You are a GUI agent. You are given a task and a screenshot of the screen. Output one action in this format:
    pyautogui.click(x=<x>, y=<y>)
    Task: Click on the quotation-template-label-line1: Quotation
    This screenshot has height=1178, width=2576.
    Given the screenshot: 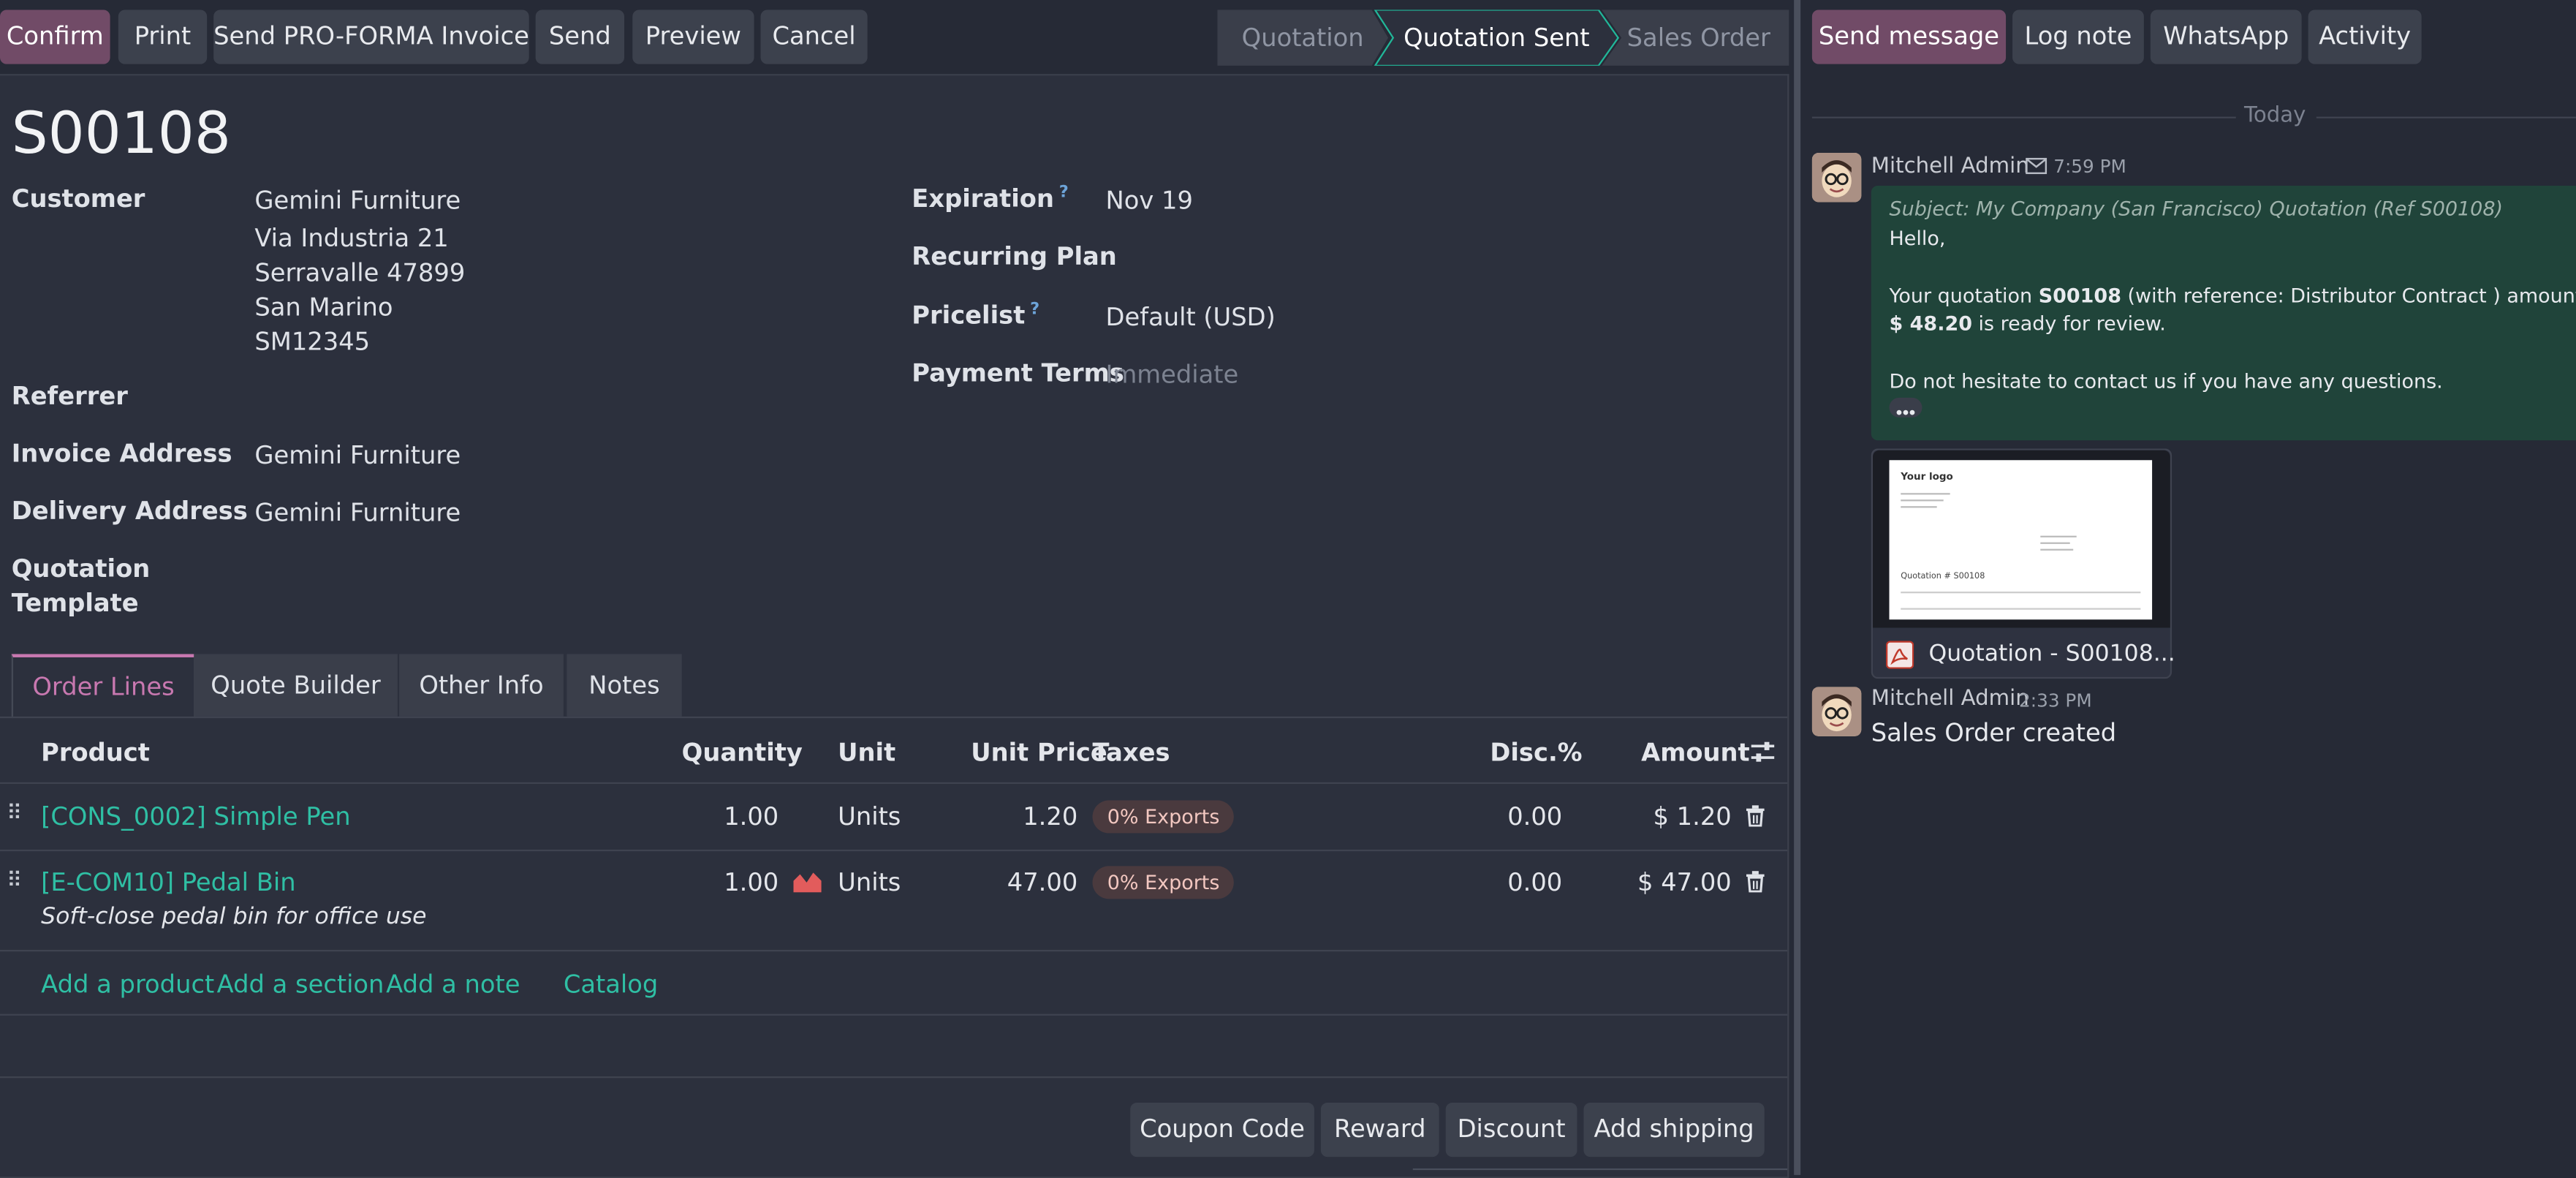 What is the action you would take?
    pyautogui.click(x=81, y=569)
    